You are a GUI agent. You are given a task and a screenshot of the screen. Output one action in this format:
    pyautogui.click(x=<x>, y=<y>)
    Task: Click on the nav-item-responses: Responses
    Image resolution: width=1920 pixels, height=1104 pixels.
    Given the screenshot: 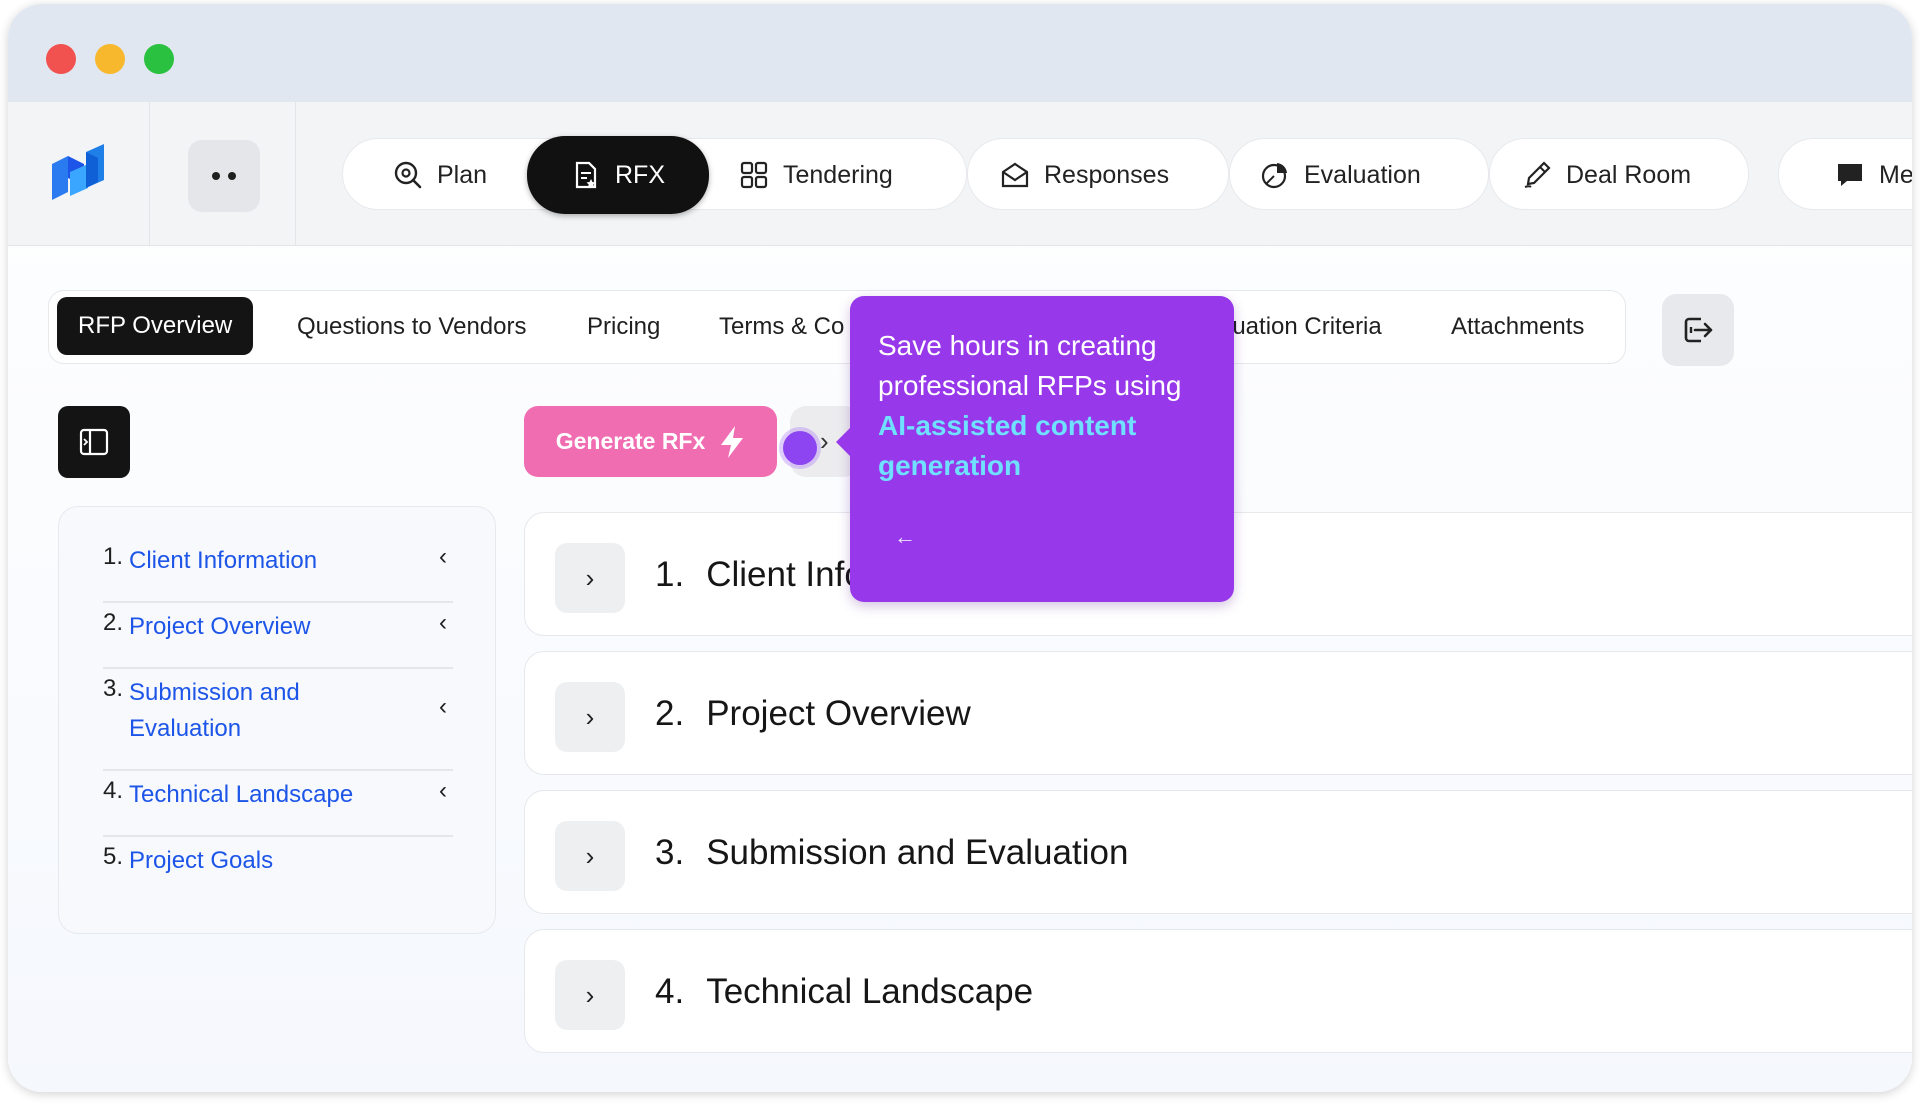 What is the action you would take?
    pyautogui.click(x=1084, y=175)
    